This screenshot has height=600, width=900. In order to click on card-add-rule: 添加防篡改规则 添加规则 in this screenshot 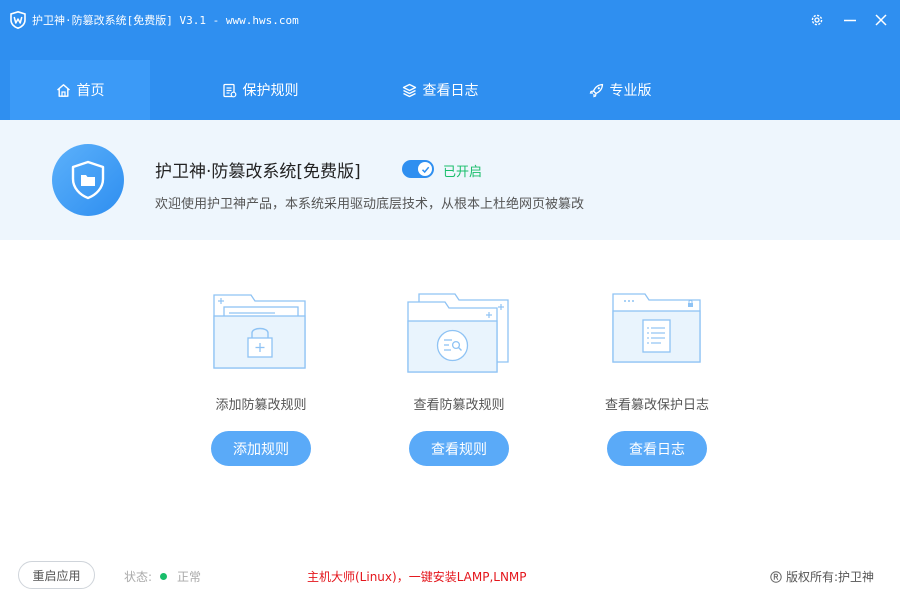, I will do `click(261, 380)`.